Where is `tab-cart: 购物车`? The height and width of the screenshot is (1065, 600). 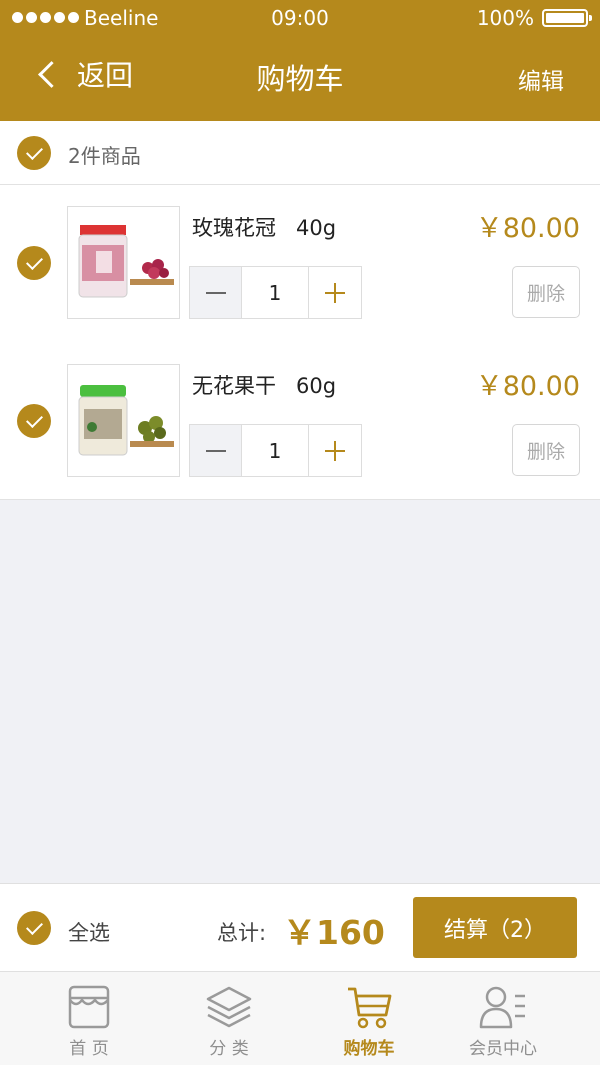
tab-cart: 购物车 is located at coordinates (369, 1018).